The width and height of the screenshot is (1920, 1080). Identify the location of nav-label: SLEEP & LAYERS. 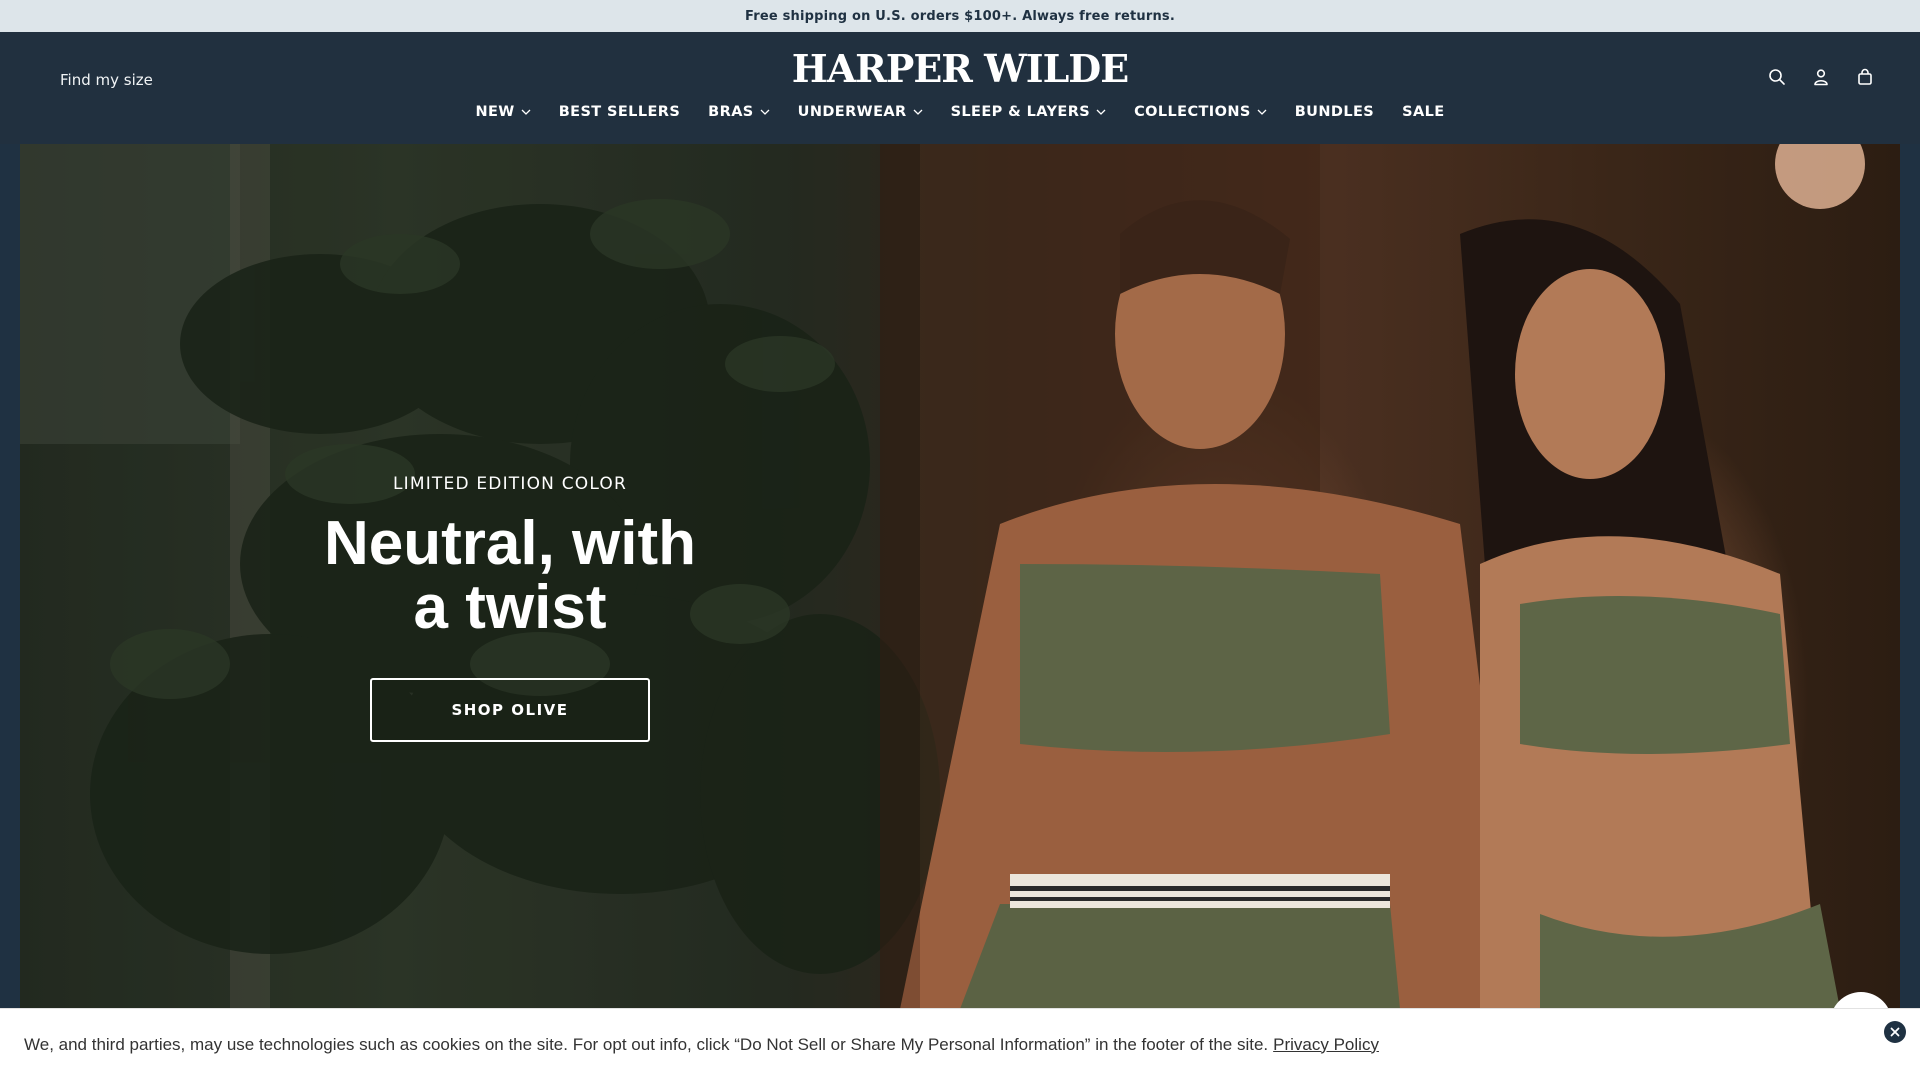
(1020, 112).